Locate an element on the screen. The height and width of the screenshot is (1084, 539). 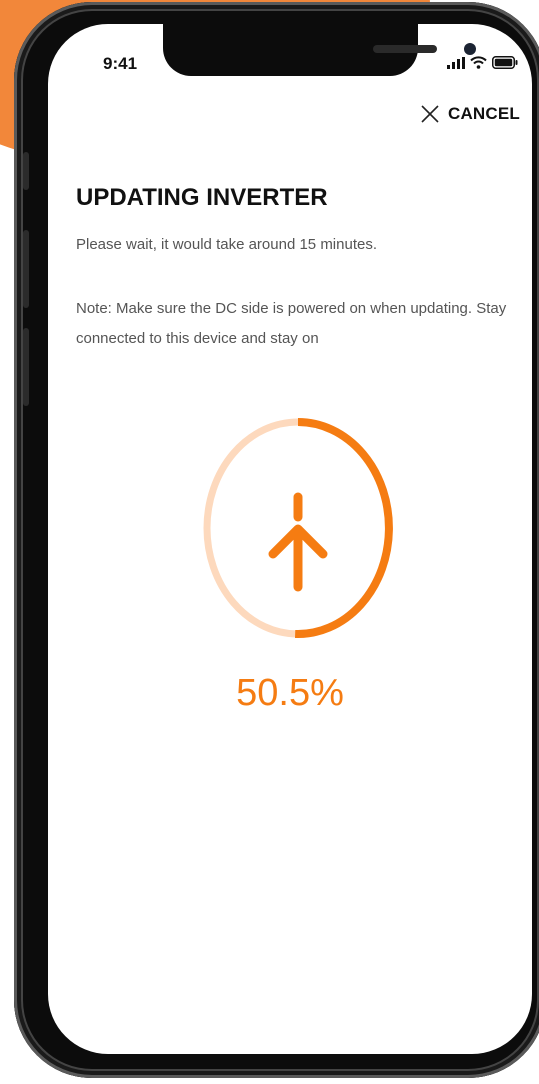
progress-arc is located at coordinates (344, 528).